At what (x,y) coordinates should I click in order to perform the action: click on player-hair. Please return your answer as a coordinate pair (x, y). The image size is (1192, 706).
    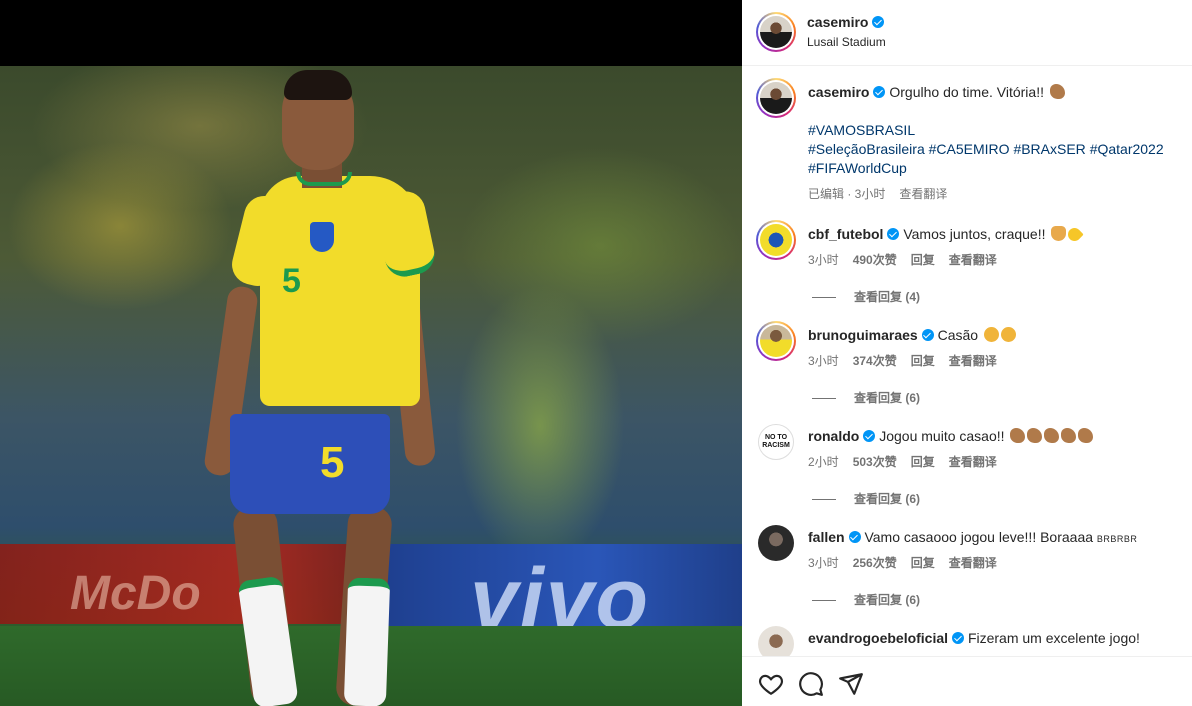
    Looking at the image, I should click on (318, 85).